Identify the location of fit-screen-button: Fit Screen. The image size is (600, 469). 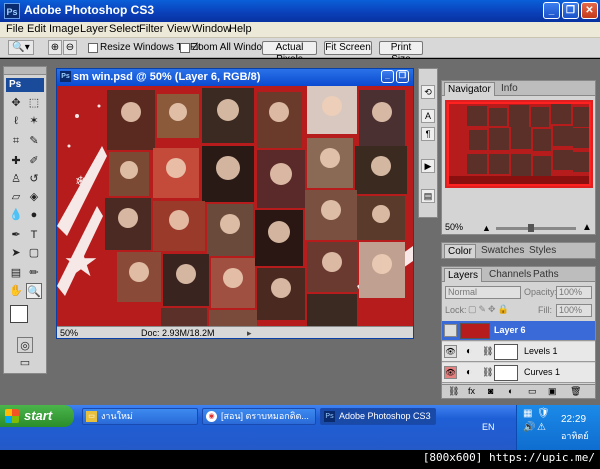
(348, 48).